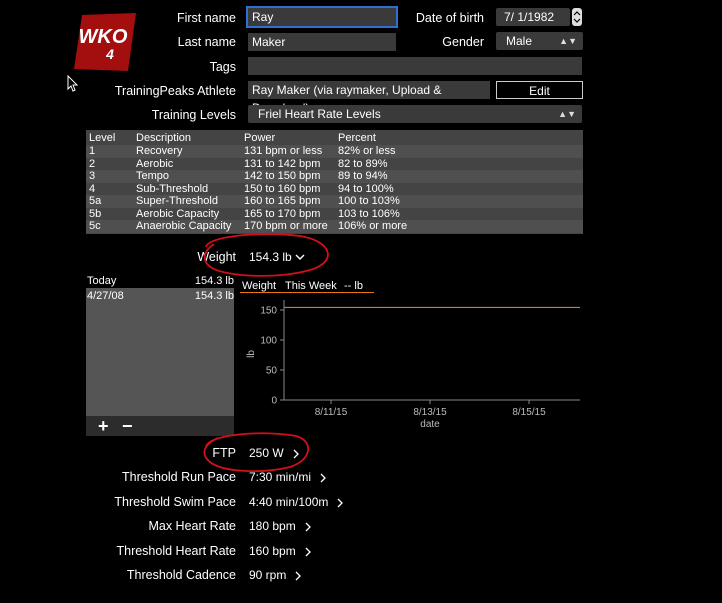 The image size is (722, 603). I want to click on first-name-field: Ray, so click(322, 17).